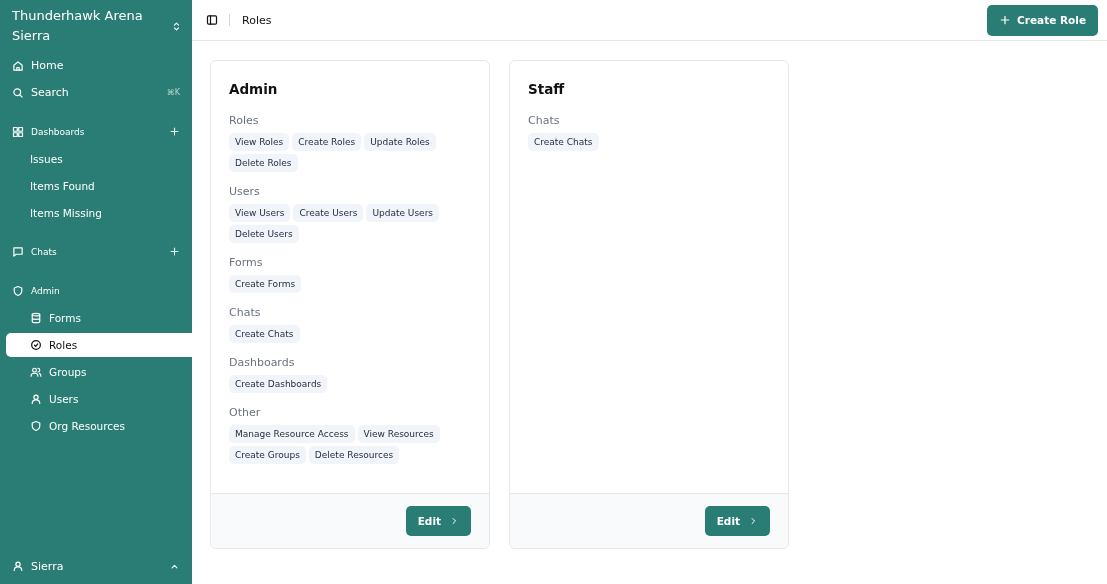  What do you see at coordinates (259, 142) in the screenshot?
I see `permission-tag: View Roles` at bounding box center [259, 142].